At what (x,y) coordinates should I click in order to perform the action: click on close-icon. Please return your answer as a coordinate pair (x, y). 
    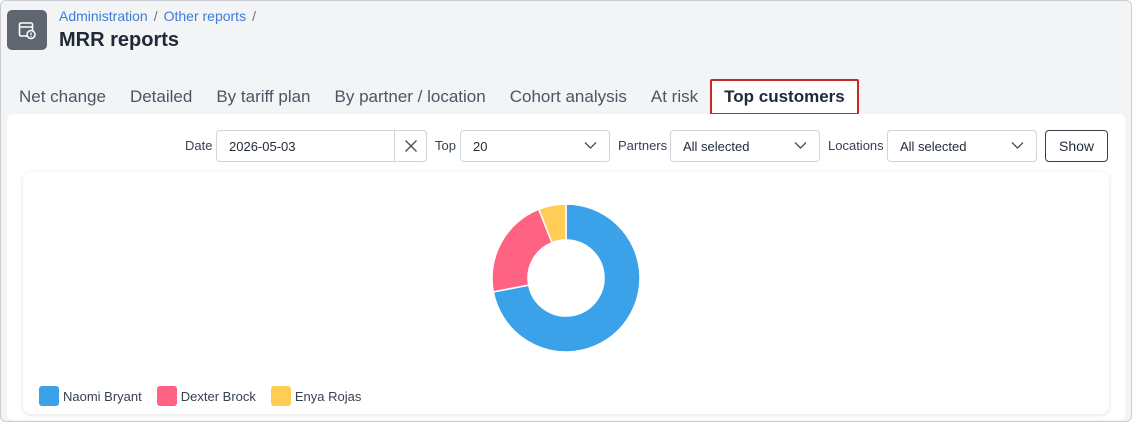
    Looking at the image, I should click on (410, 146).